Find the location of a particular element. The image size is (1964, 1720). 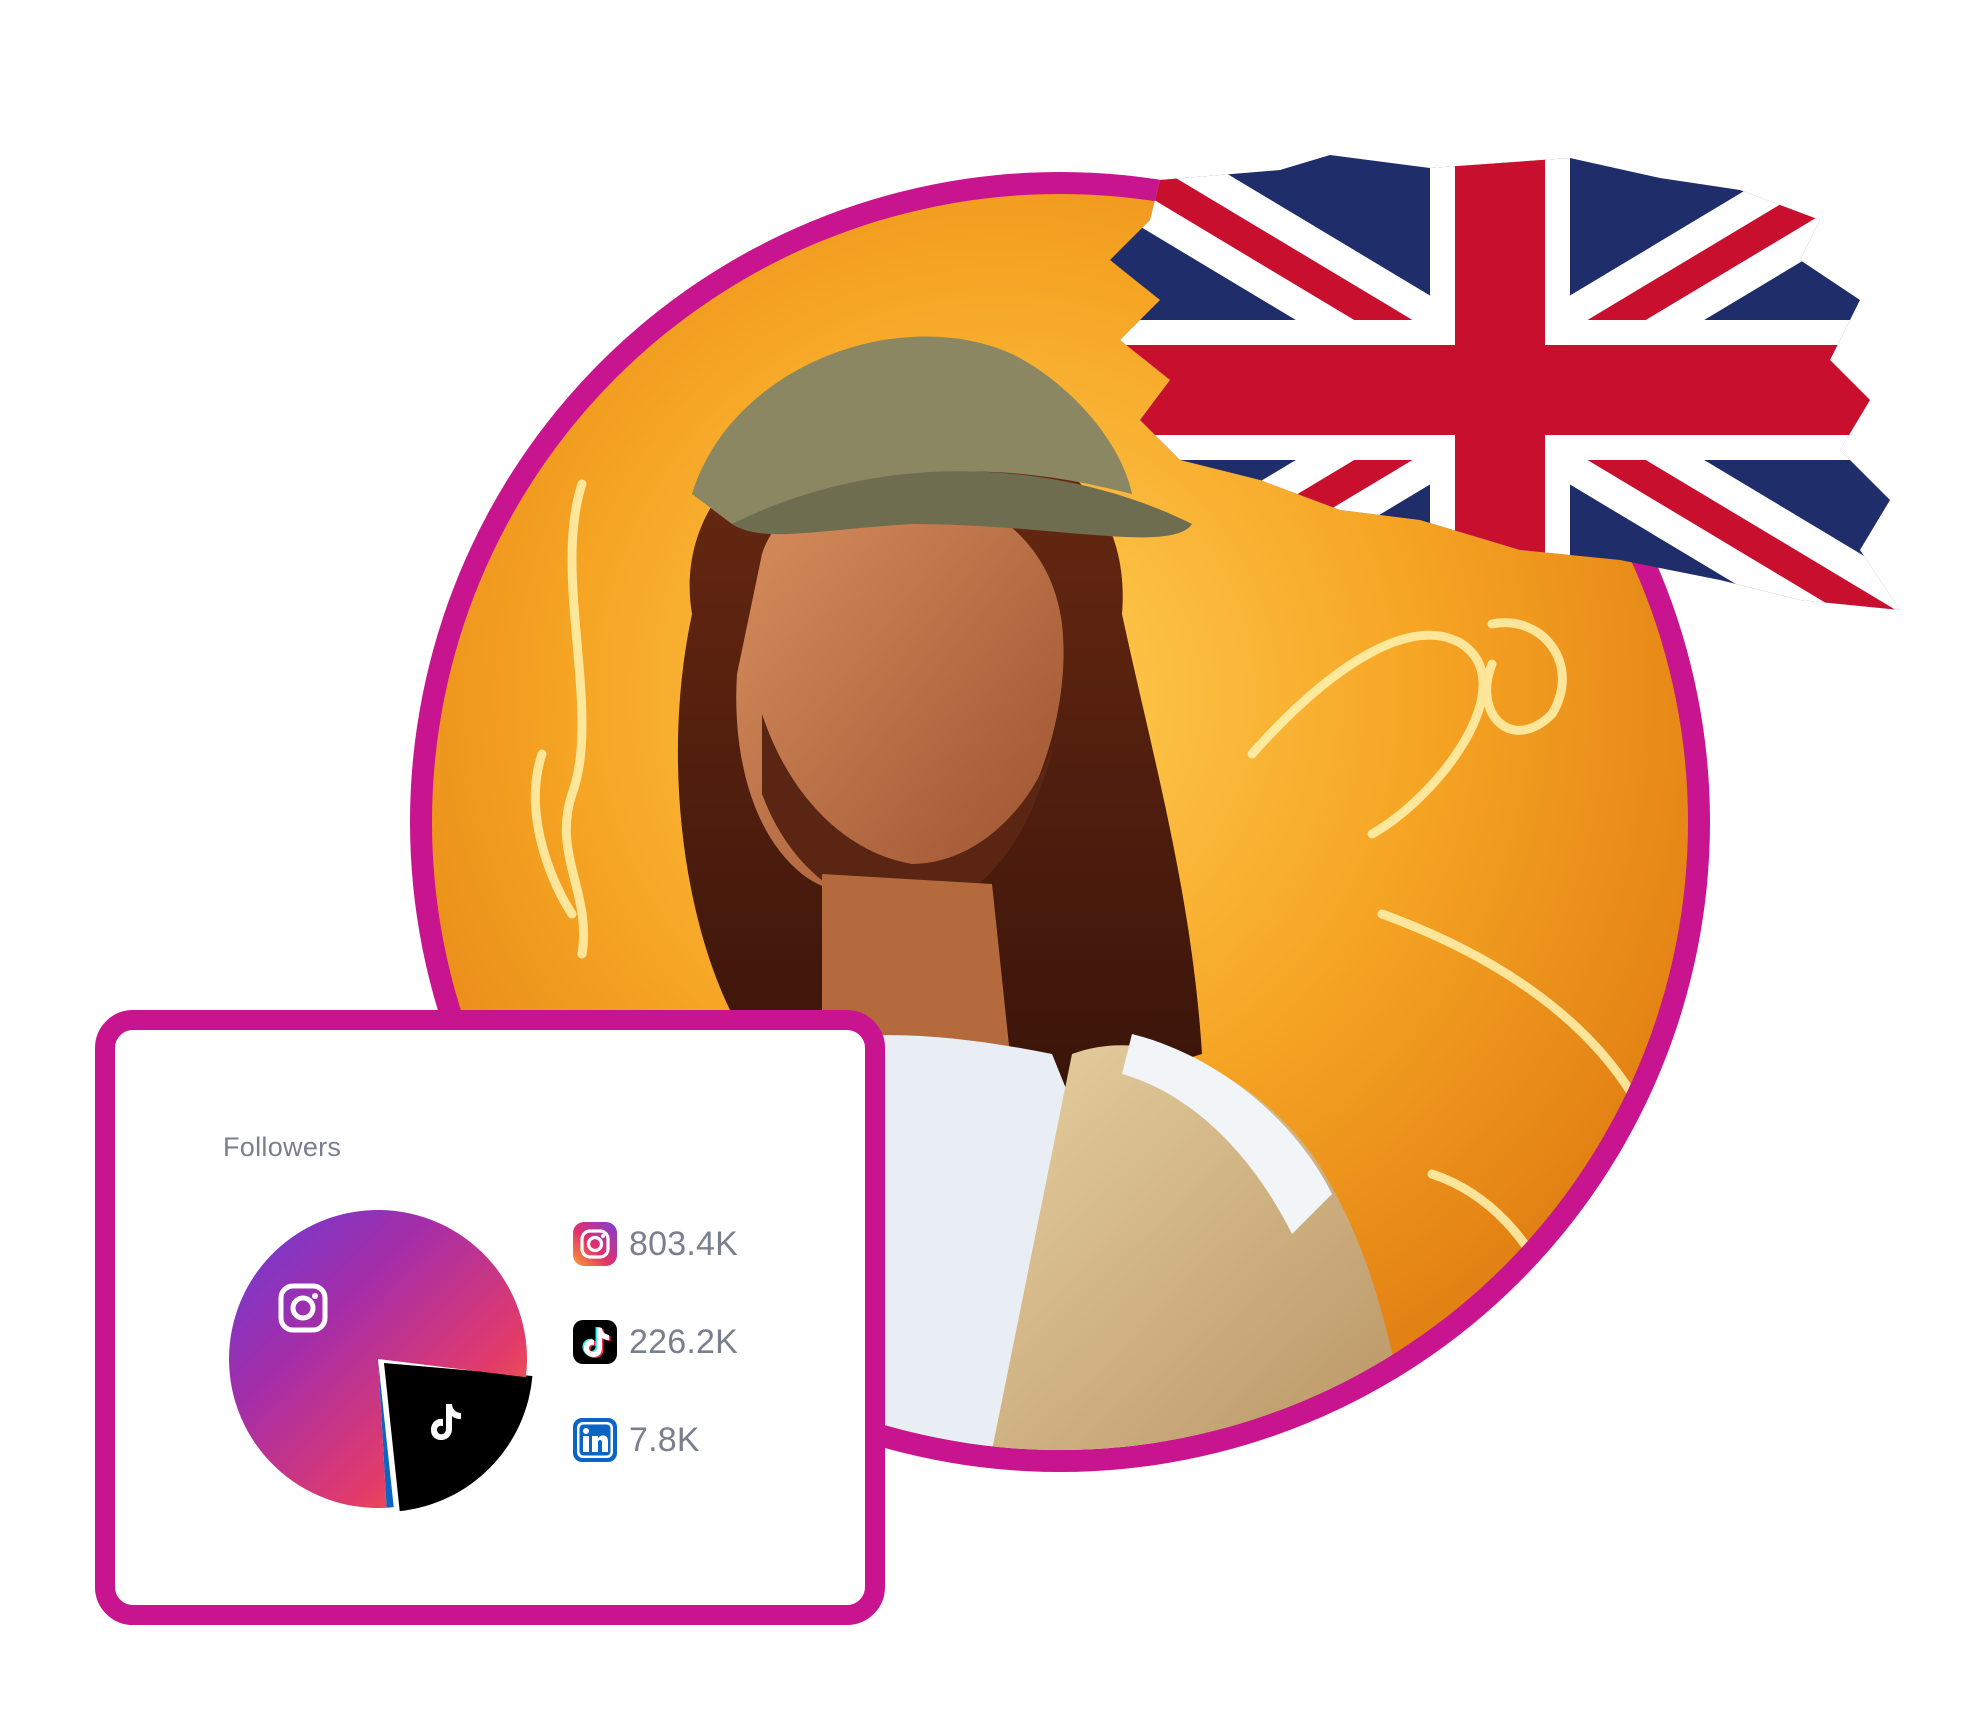

union-jack-flag-icon is located at coordinates (1500, 390).